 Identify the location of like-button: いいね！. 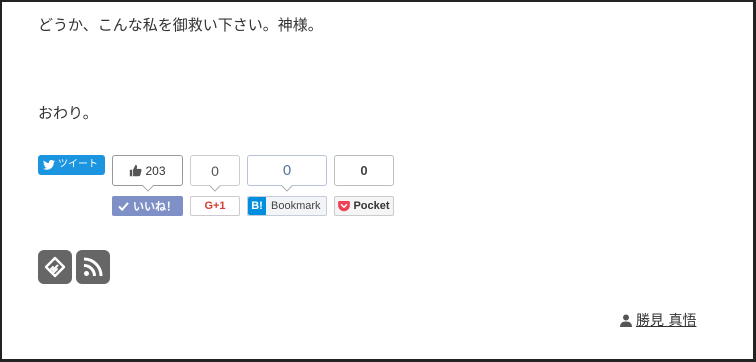
(147, 206).